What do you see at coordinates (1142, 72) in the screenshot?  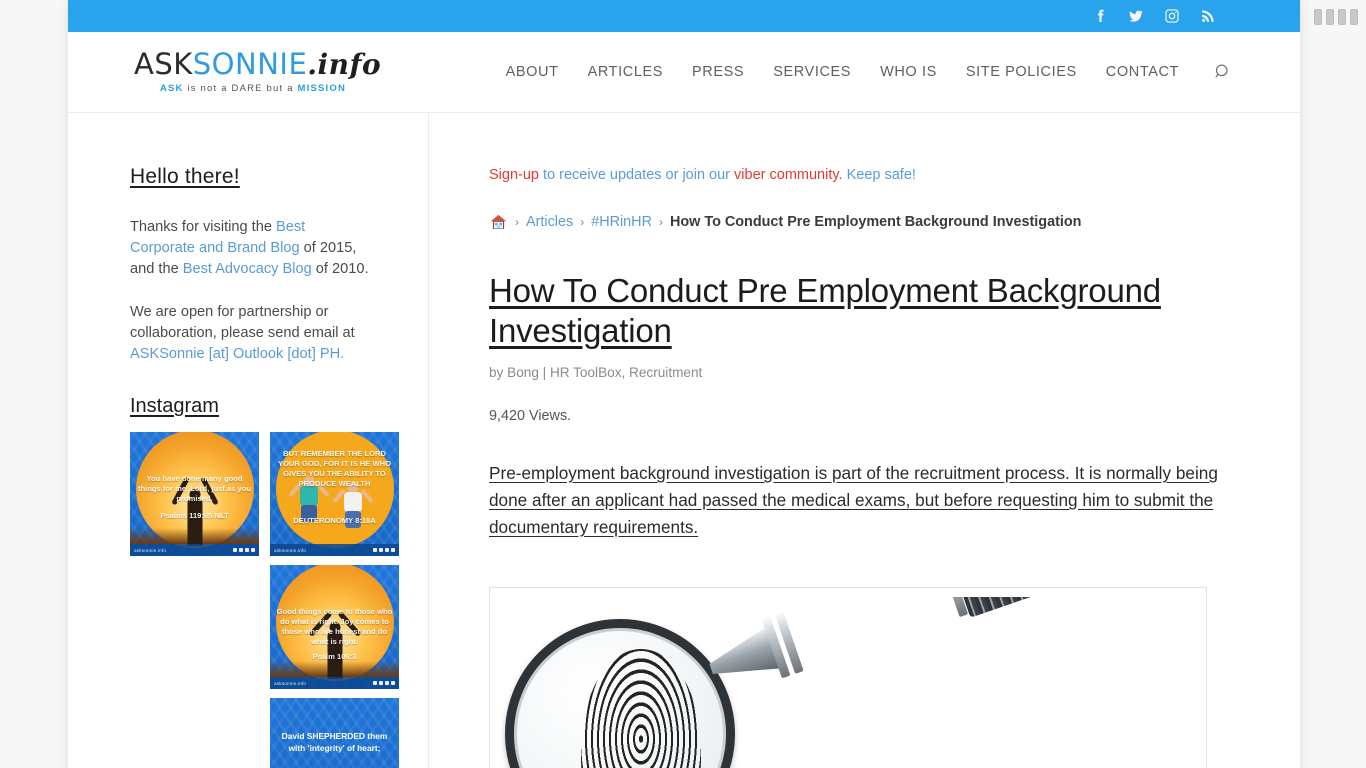 I see `nav-item-contact: CONTACT` at bounding box center [1142, 72].